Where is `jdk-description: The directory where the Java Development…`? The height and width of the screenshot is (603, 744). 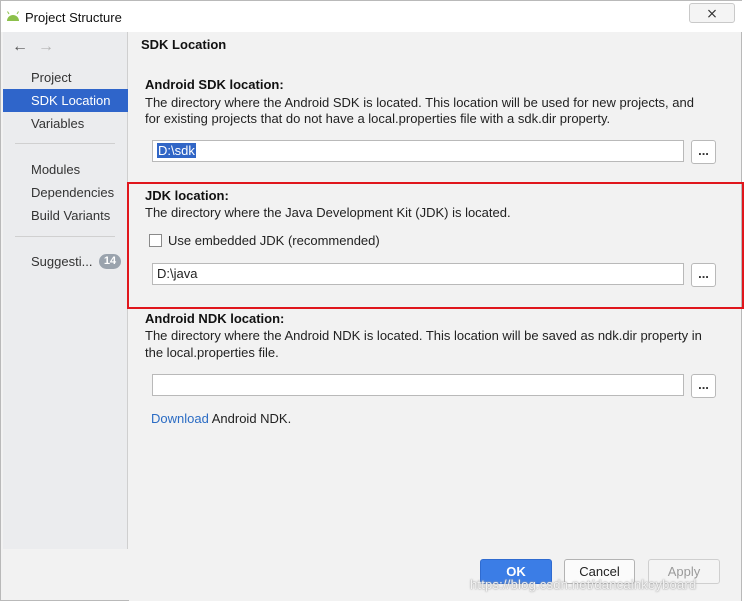 jdk-description: The directory where the Java Development… is located at coordinates (328, 212).